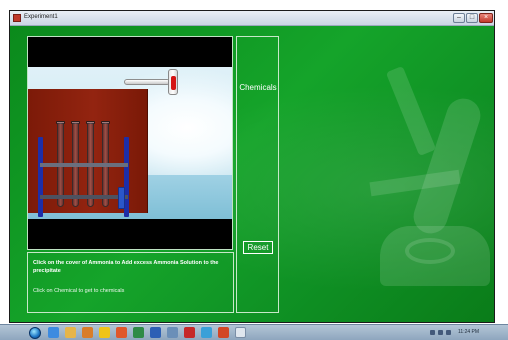 This screenshot has height=340, width=508. I want to click on powerpoint-icon, so click(223, 332).